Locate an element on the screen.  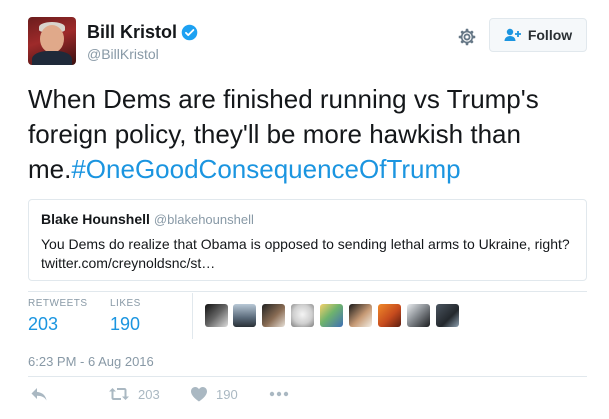
retweet-action-count: 203 is located at coordinates (149, 394).